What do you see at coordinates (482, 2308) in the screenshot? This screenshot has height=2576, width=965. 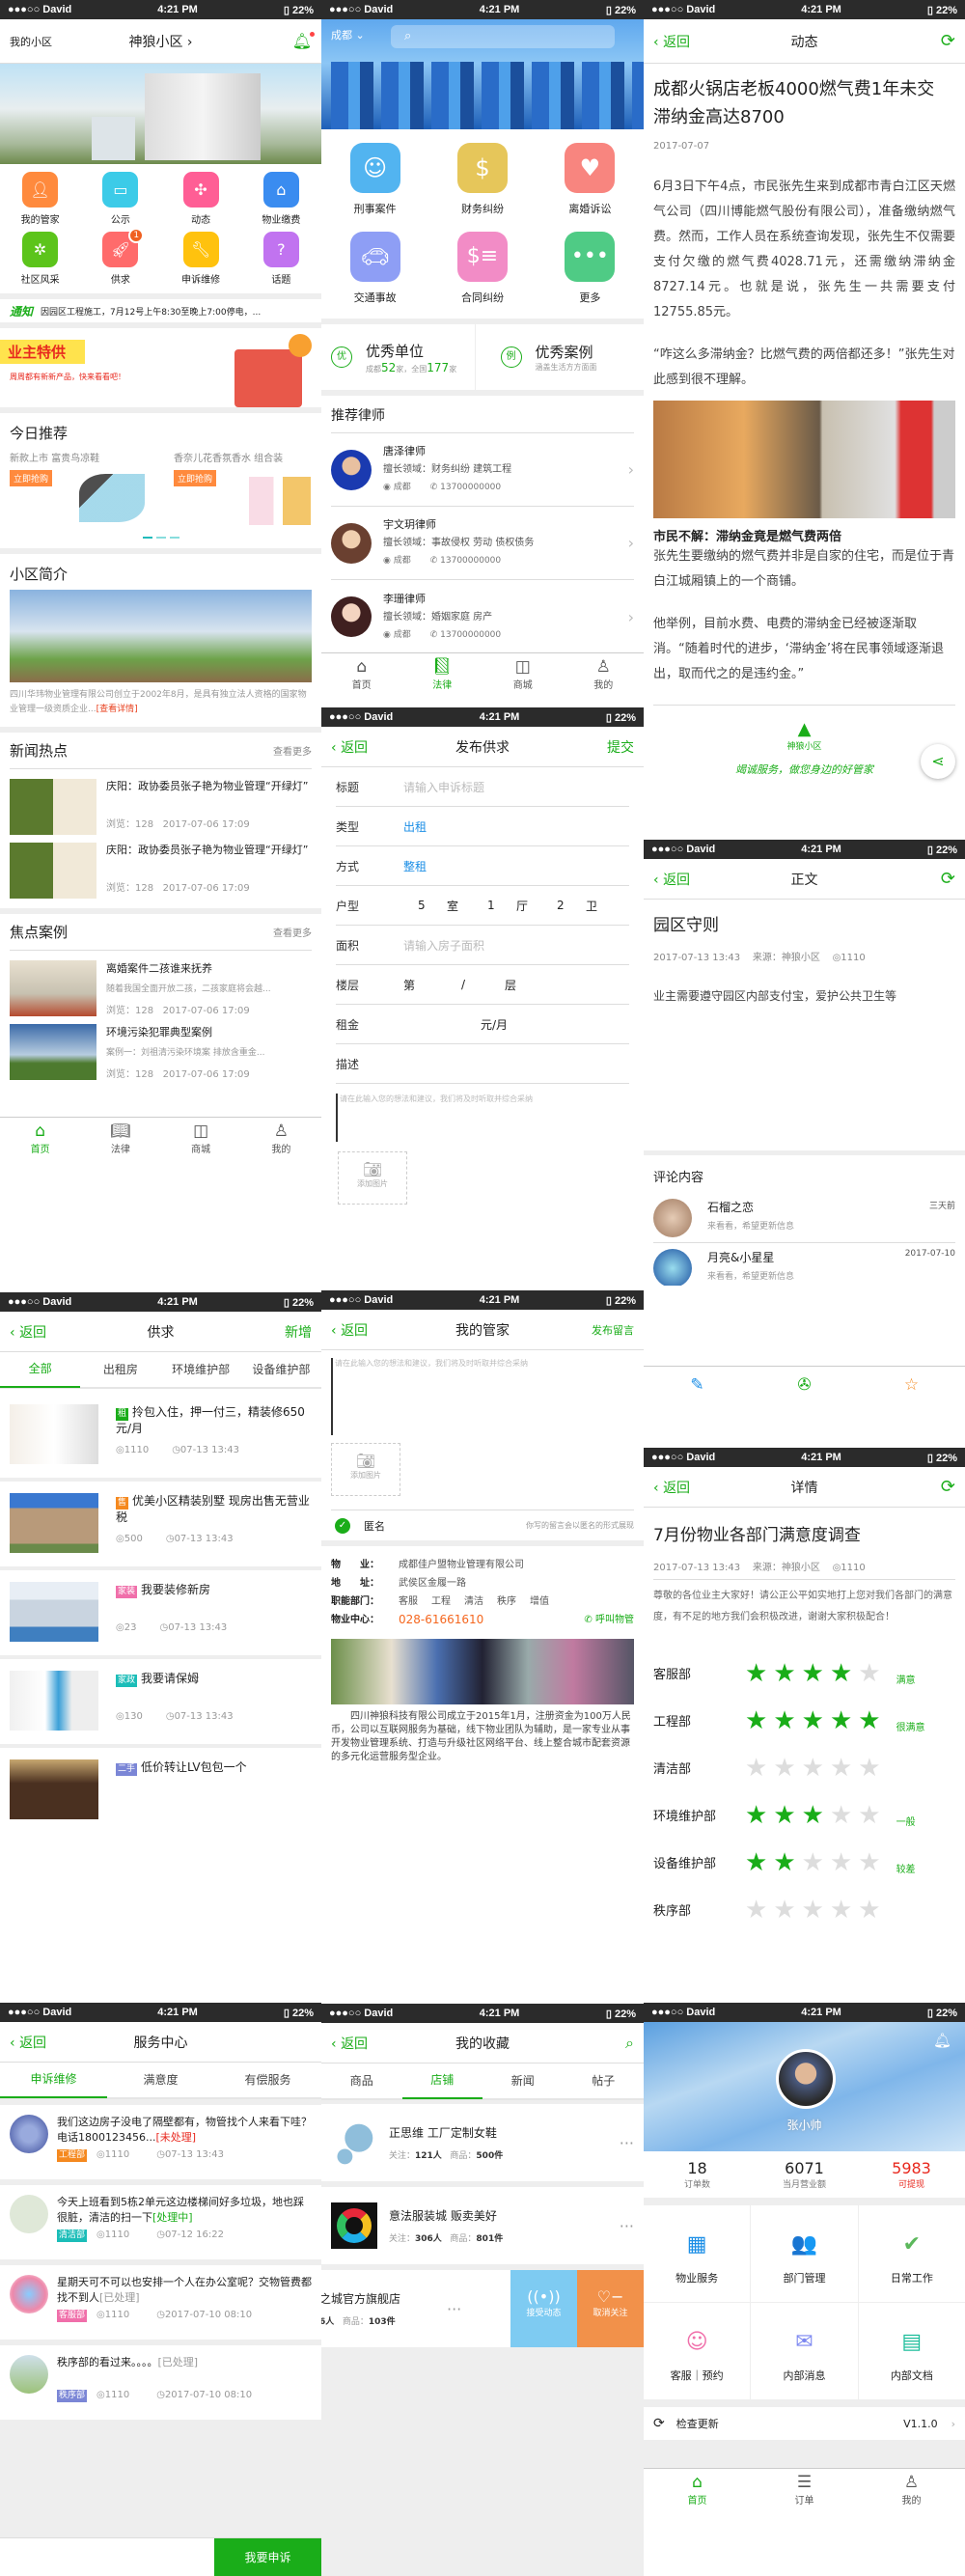 I see `shop-item-swiped: 之城官方旗舰店 6人 商品：103件 ··· ((•)) 接受动态 ♡− 取消关注` at bounding box center [482, 2308].